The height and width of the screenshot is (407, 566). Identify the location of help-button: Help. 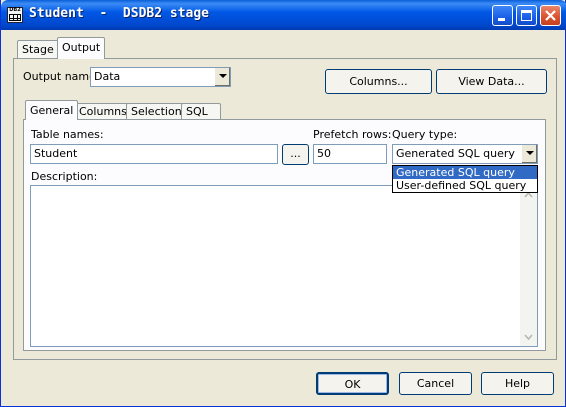
(517, 383).